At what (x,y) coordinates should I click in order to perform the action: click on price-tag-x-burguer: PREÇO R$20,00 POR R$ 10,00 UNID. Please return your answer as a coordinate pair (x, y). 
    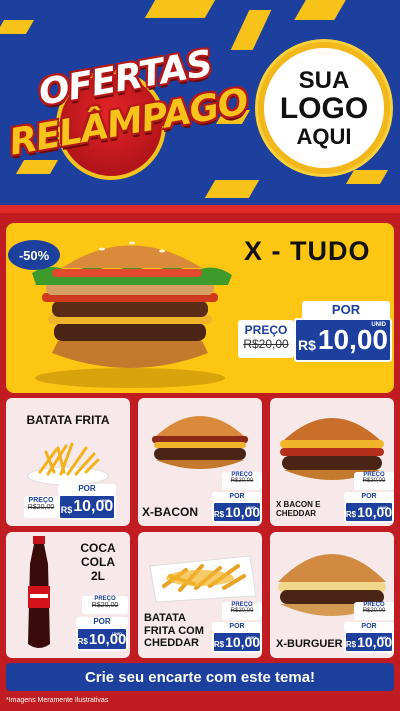
    Looking at the image, I should click on (369, 628).